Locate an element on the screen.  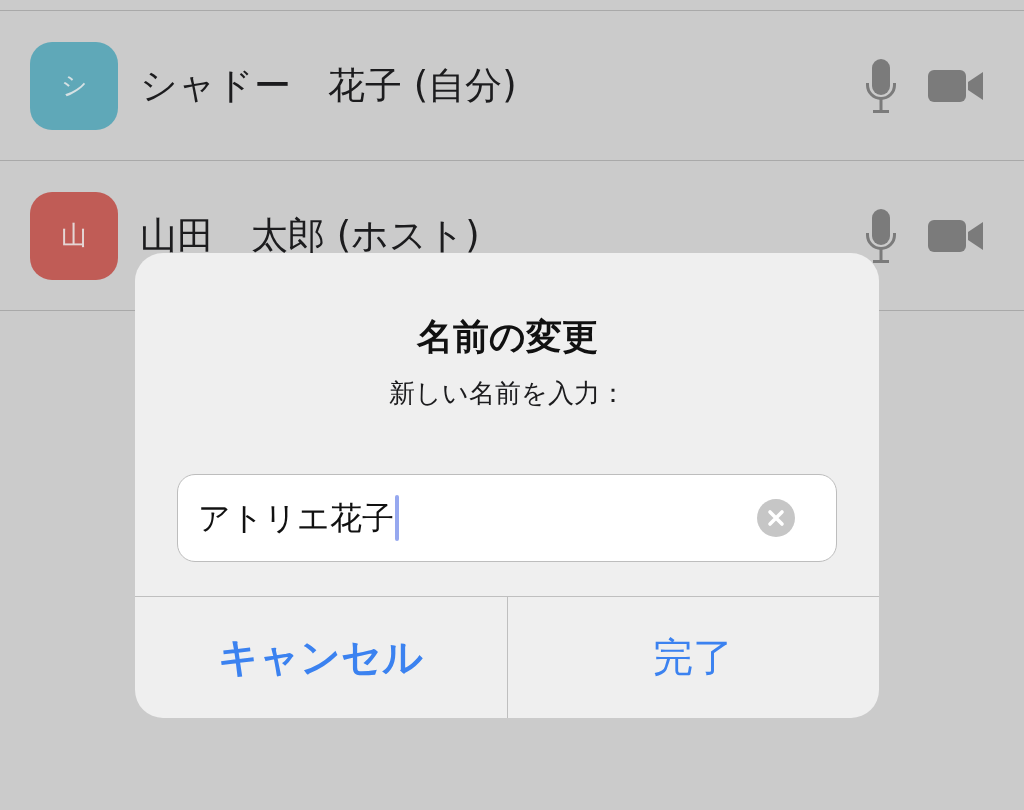
done-button: 完了 is located at coordinates (692, 657).